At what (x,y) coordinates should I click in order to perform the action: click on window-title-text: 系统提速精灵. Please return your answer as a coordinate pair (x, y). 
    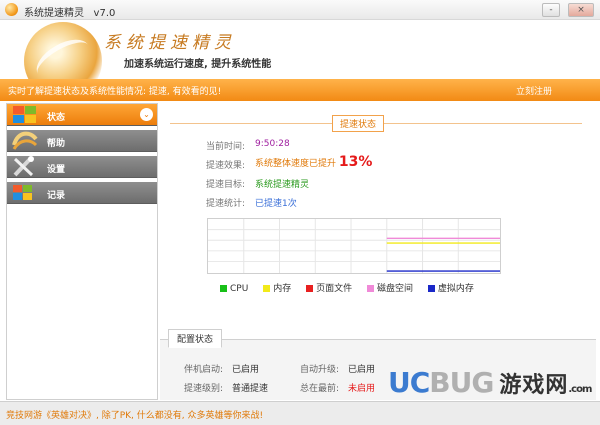
    Looking at the image, I should click on (54, 13).